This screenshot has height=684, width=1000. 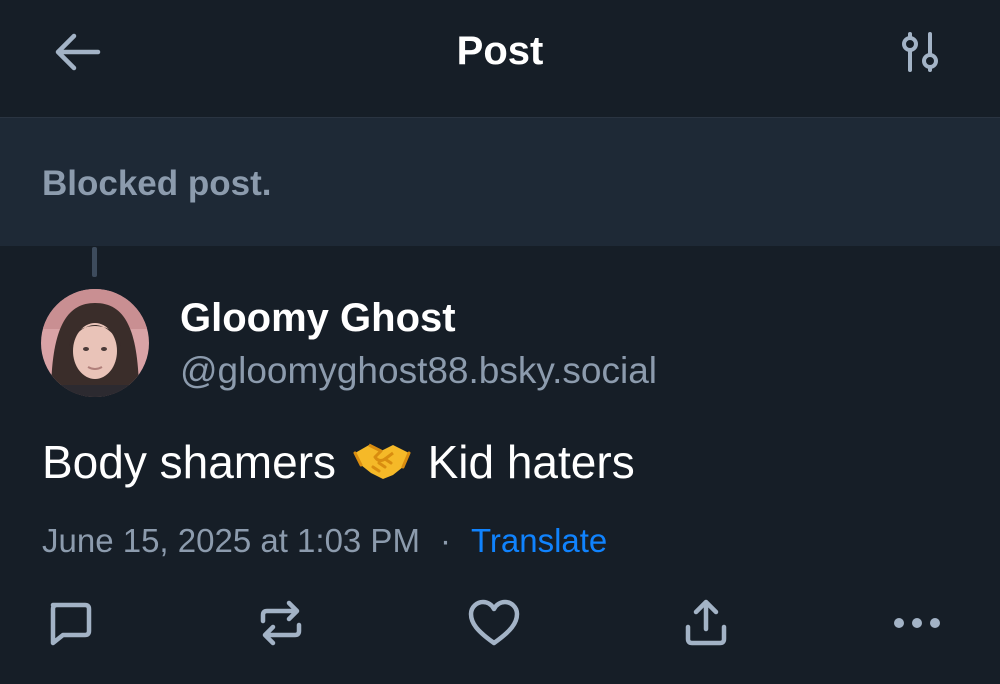 I want to click on post-text-part-2: Kid haters, so click(x=531, y=462).